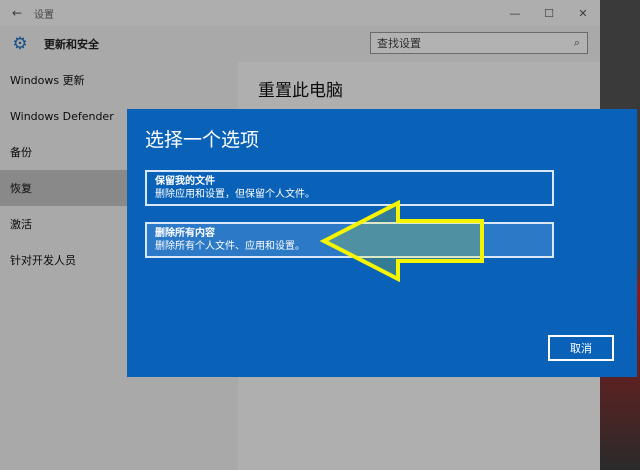 The image size is (640, 470). Describe the element at coordinates (20, 44) in the screenshot. I see `gear-icon: ⚙` at that location.